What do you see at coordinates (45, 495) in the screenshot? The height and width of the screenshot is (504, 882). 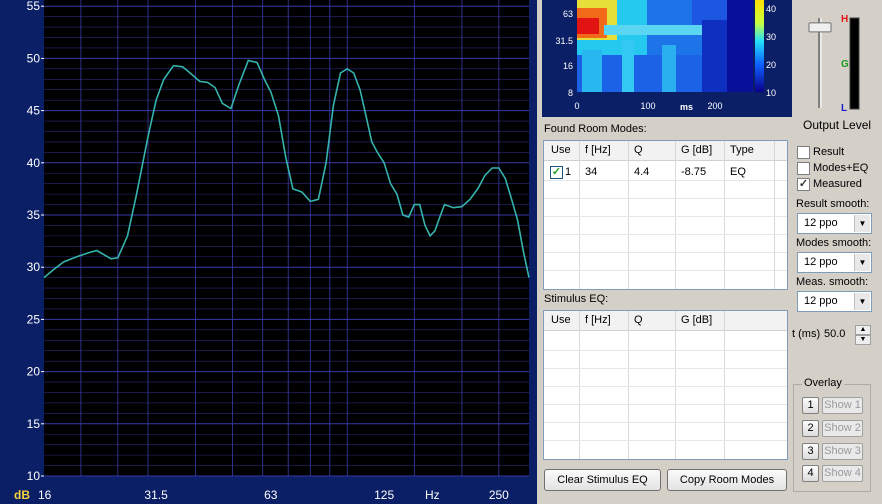 I see `x-tick-label: 16` at bounding box center [45, 495].